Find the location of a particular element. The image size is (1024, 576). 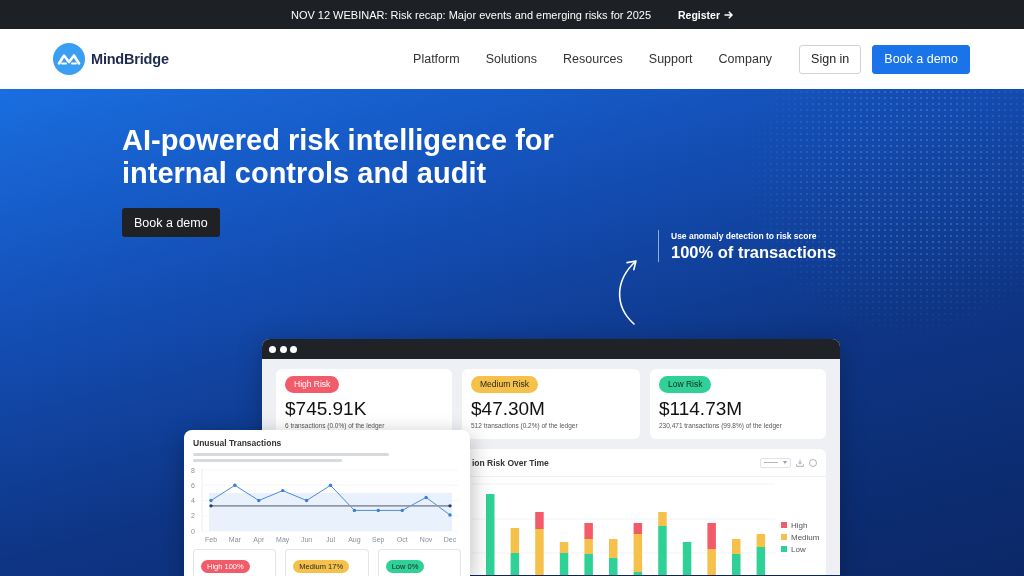

nav-link: Solutions is located at coordinates (511, 59).